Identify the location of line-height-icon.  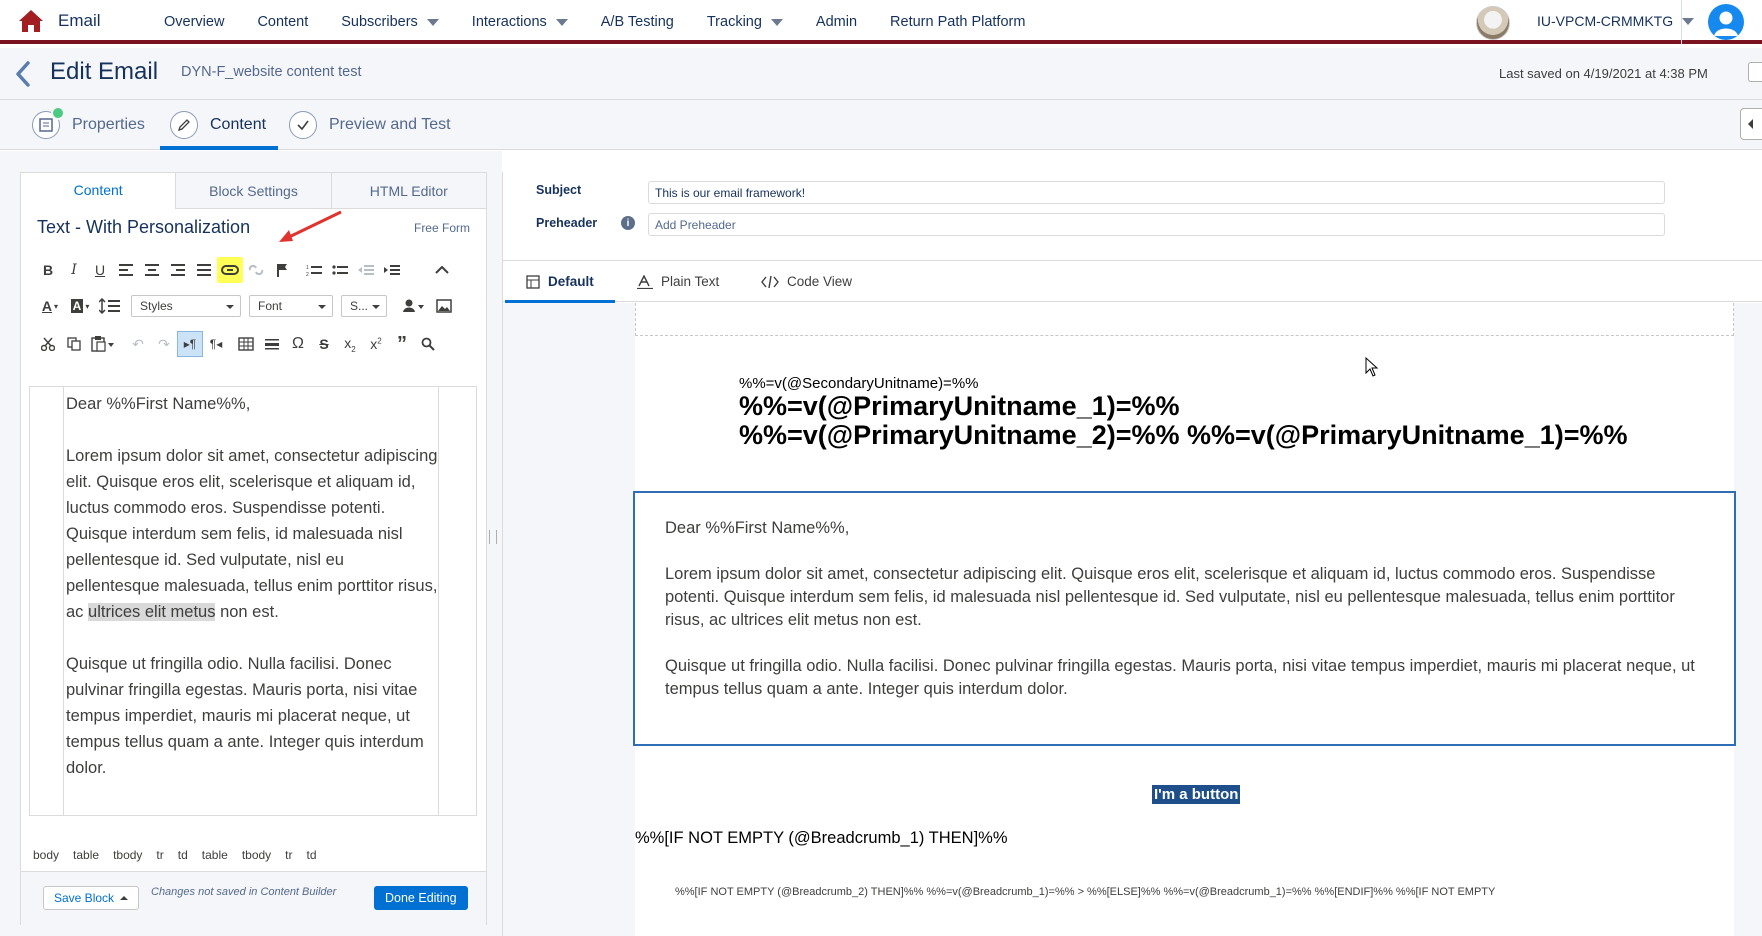
(110, 306).